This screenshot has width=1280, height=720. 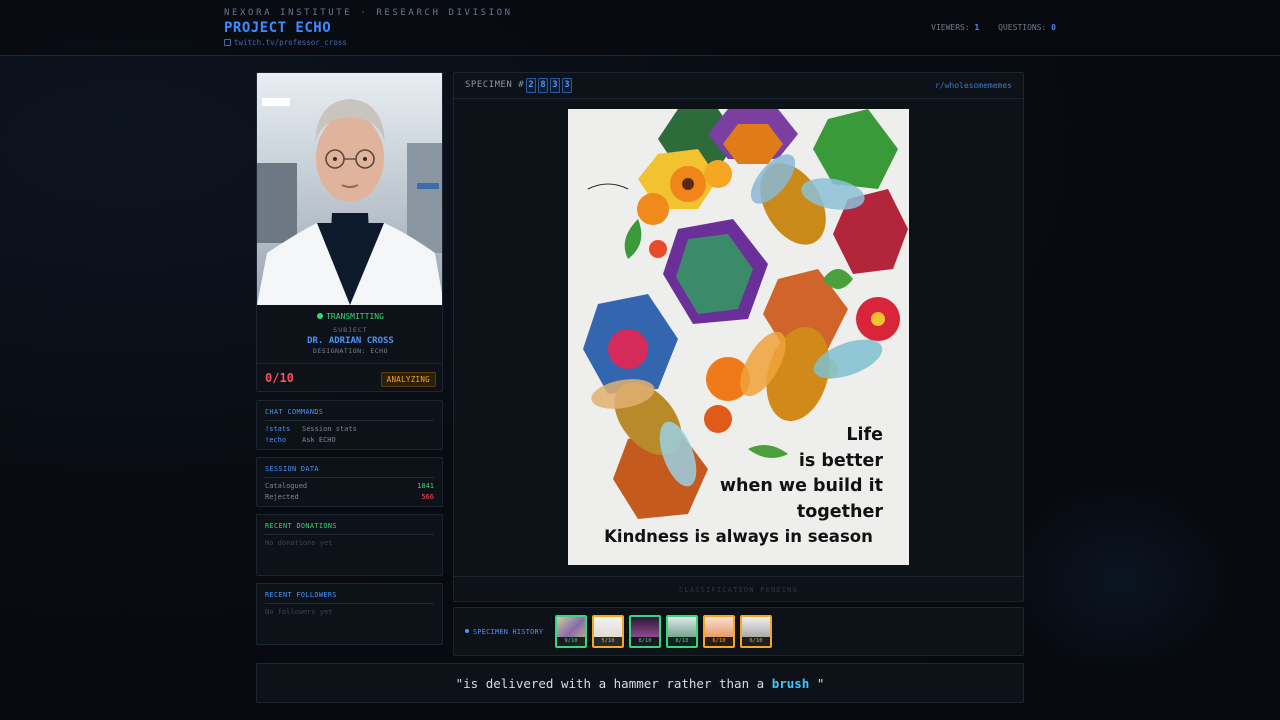 What do you see at coordinates (350, 341) in the screenshot?
I see `subject-name: DR. ADRIAN CROSS` at bounding box center [350, 341].